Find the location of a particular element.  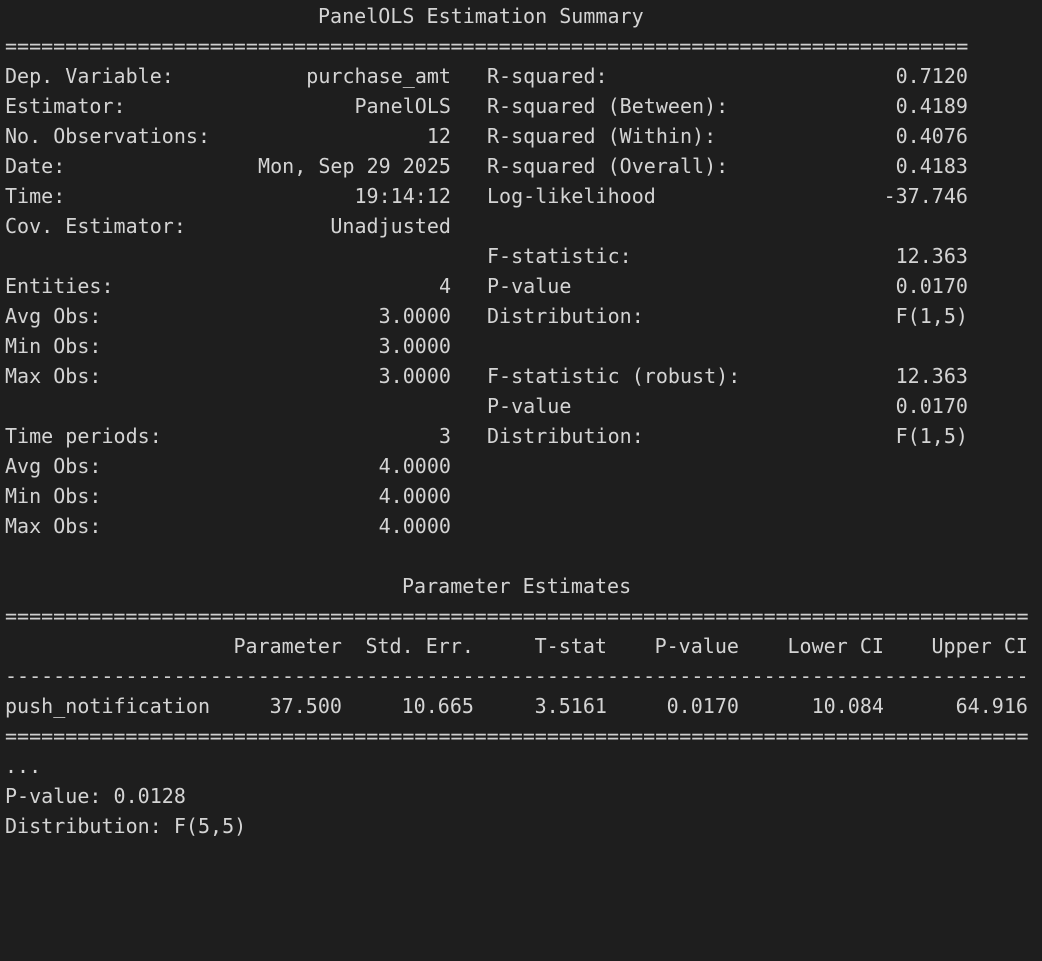

summary-row-entities: Entities: 4 is located at coordinates (228, 286).